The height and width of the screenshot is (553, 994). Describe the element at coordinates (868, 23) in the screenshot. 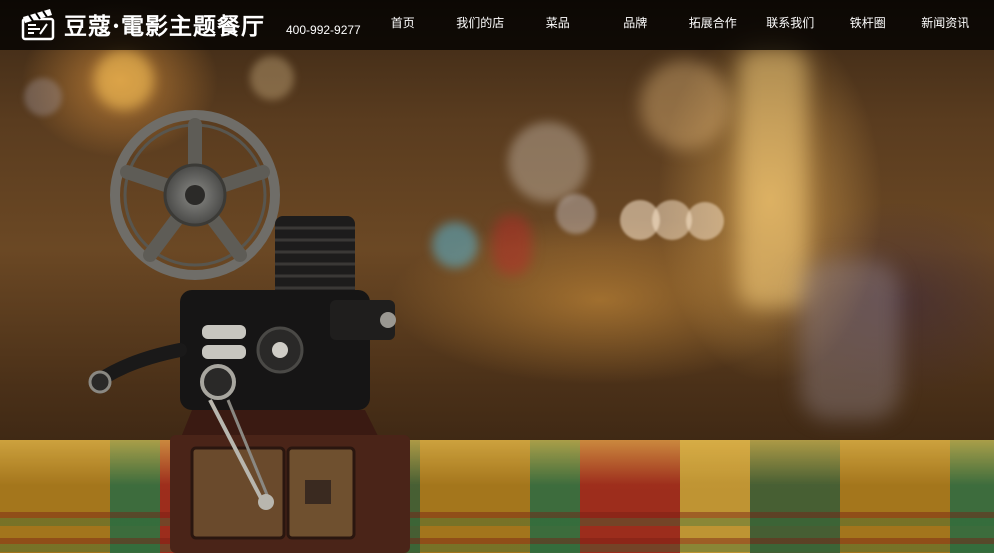

I see `nav-item-fan-club: 铁杆圈` at that location.